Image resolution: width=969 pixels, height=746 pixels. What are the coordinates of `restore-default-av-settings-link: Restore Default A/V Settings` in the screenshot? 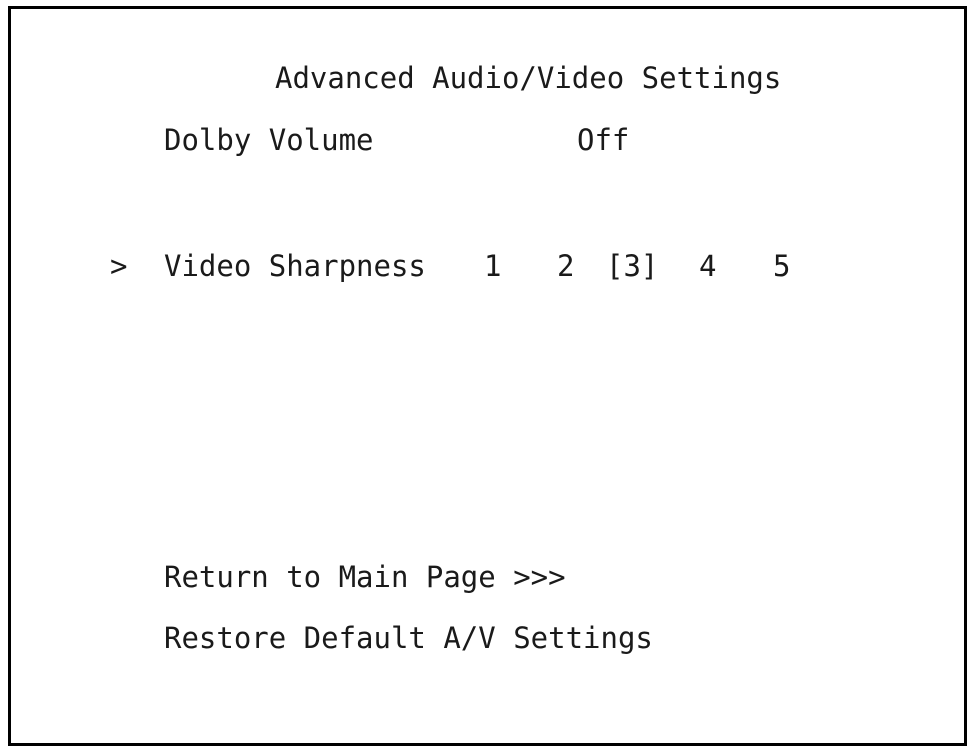 It's located at (408, 638).